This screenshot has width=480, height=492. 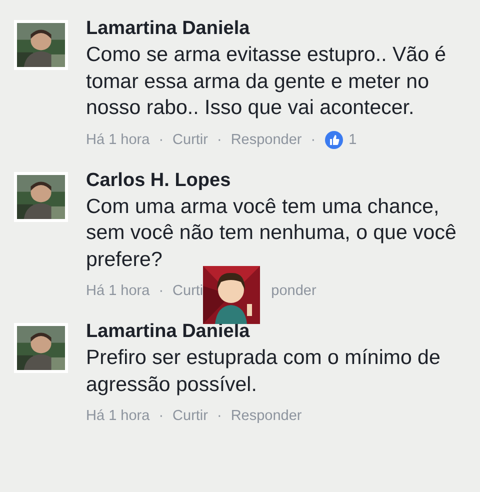 I want to click on author-name: Carlos H. Lopes, so click(x=281, y=181).